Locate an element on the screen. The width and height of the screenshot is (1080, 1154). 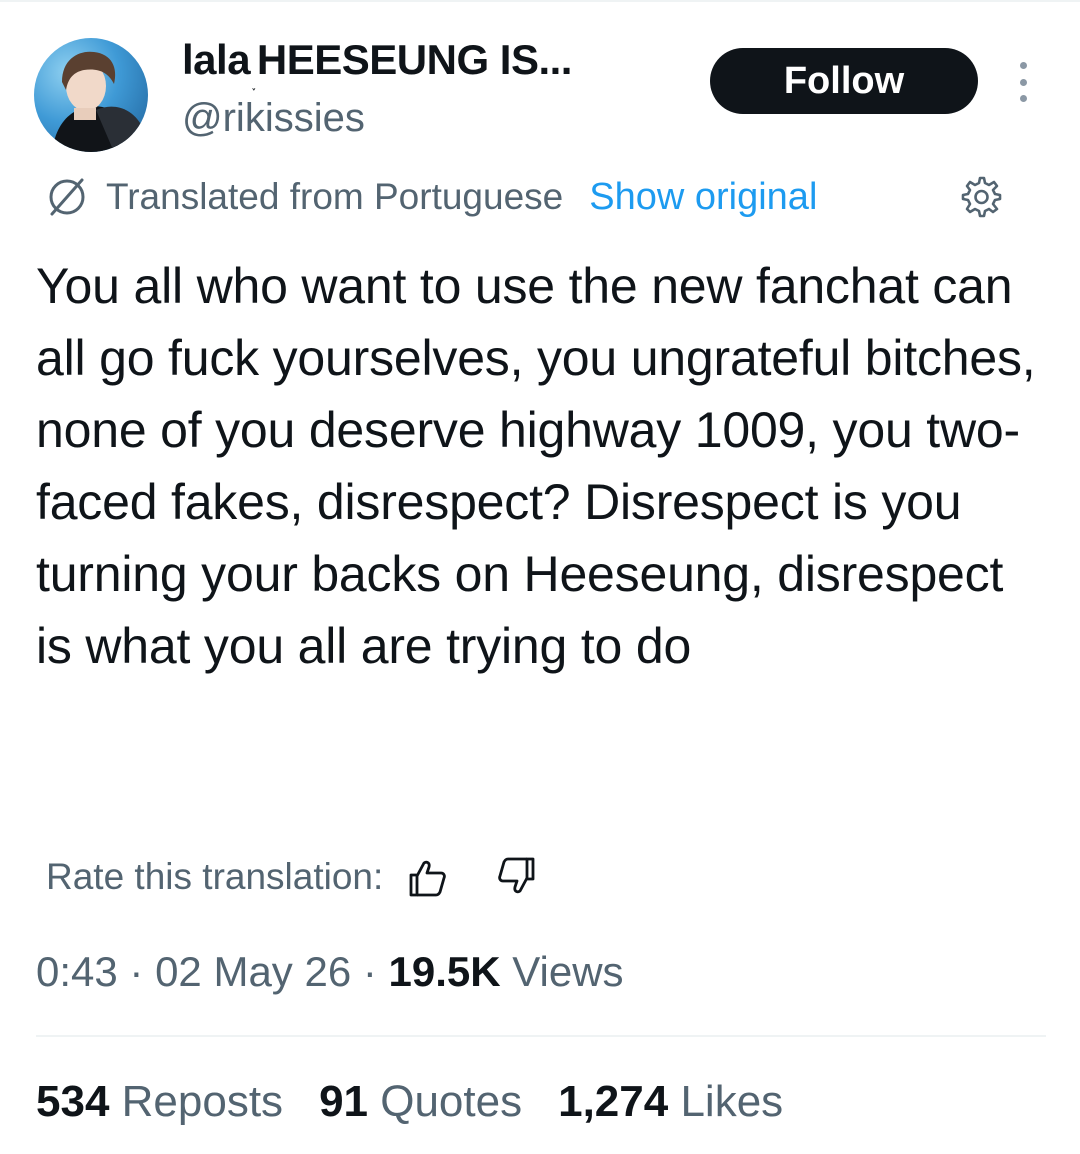
reposts-stat: 534 Reposts is located at coordinates (159, 1102).